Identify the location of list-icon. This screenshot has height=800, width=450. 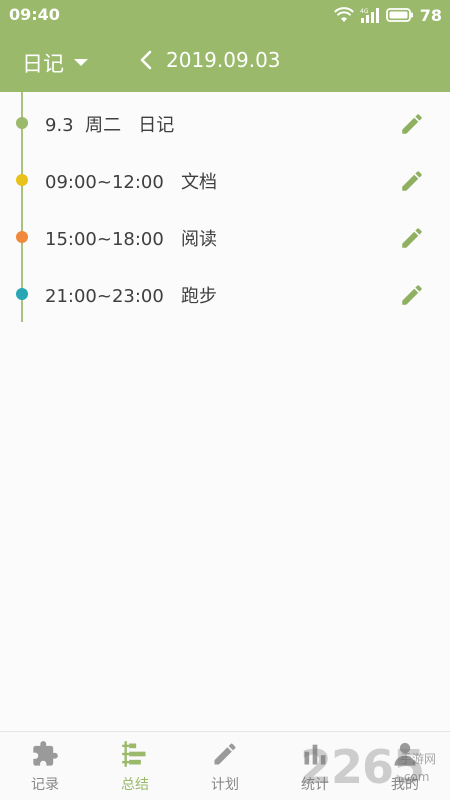
(134, 754).